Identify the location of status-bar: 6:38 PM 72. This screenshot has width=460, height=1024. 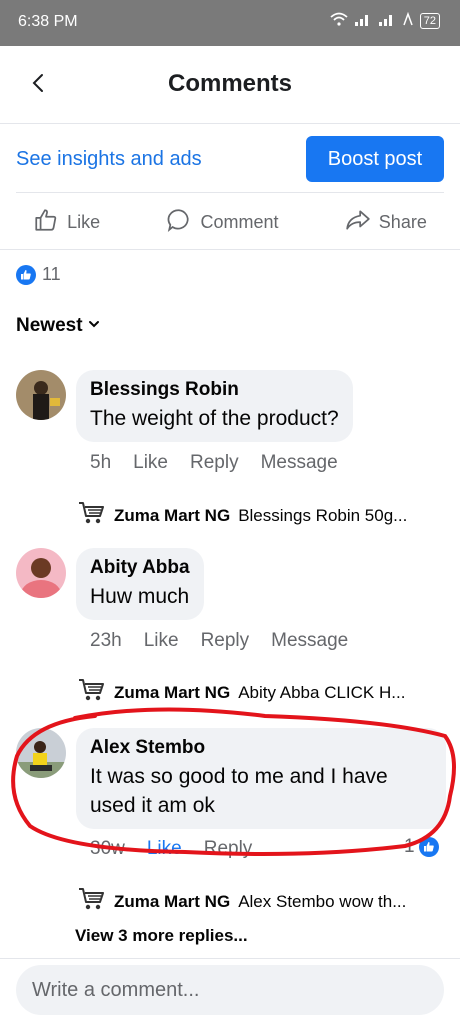
(230, 23).